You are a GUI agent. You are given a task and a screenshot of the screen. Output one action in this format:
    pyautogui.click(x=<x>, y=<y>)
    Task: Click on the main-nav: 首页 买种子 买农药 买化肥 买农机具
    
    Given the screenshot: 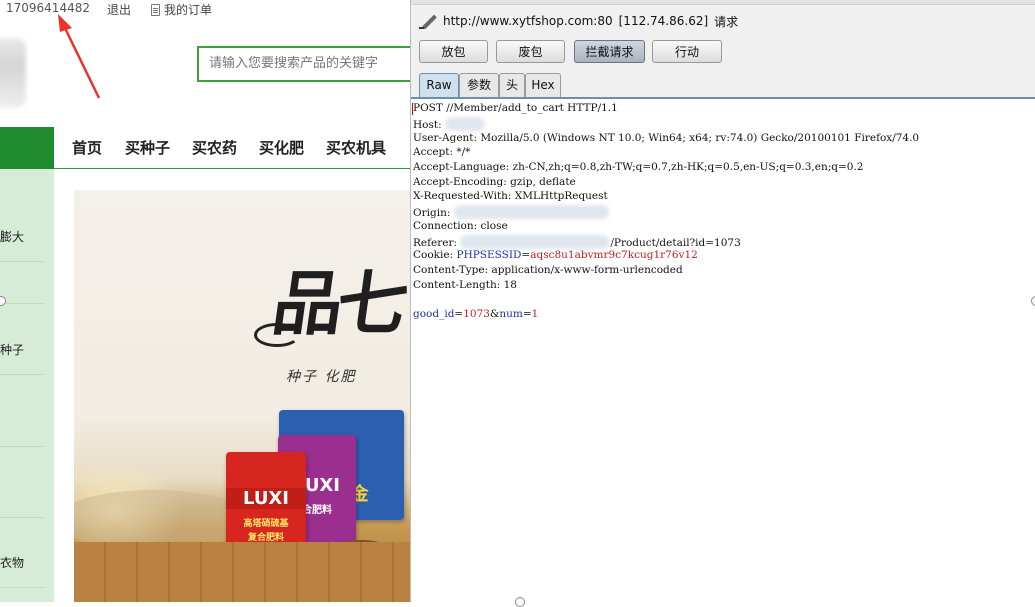 What is the action you would take?
    pyautogui.click(x=232, y=148)
    